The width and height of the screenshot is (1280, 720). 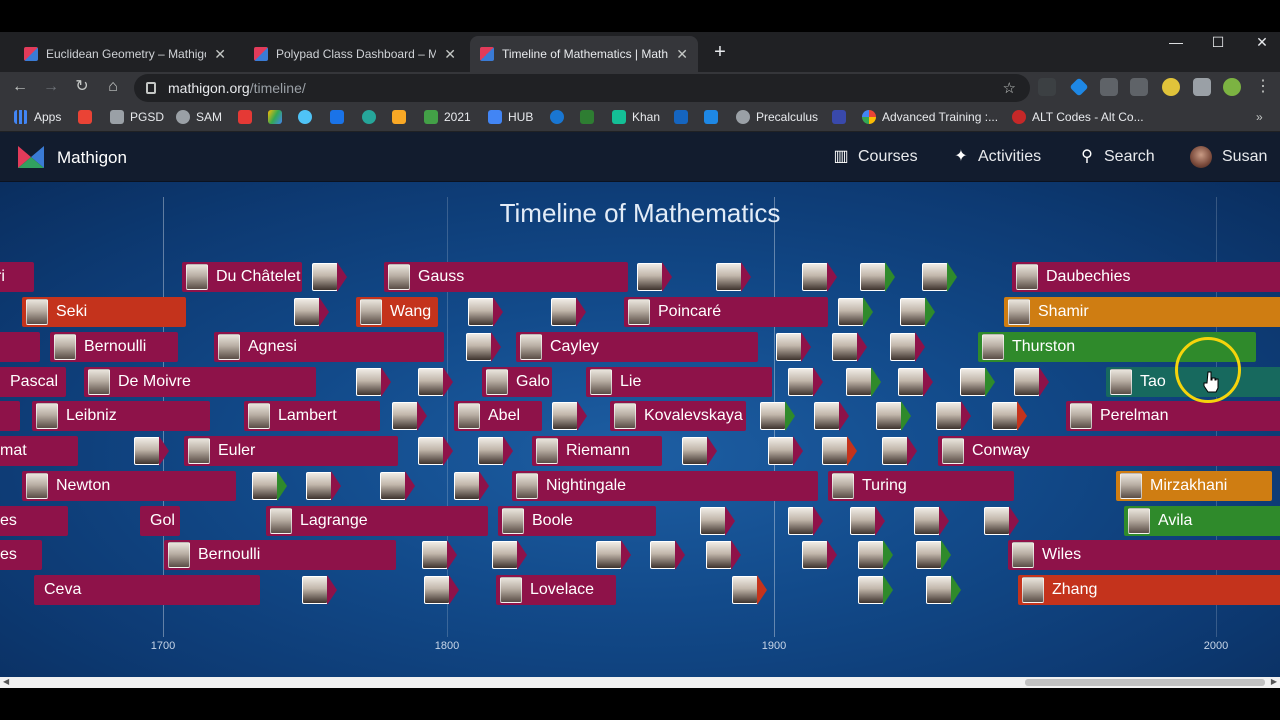 What do you see at coordinates (1202, 521) in the screenshot?
I see `mathematician-bar: Avila` at bounding box center [1202, 521].